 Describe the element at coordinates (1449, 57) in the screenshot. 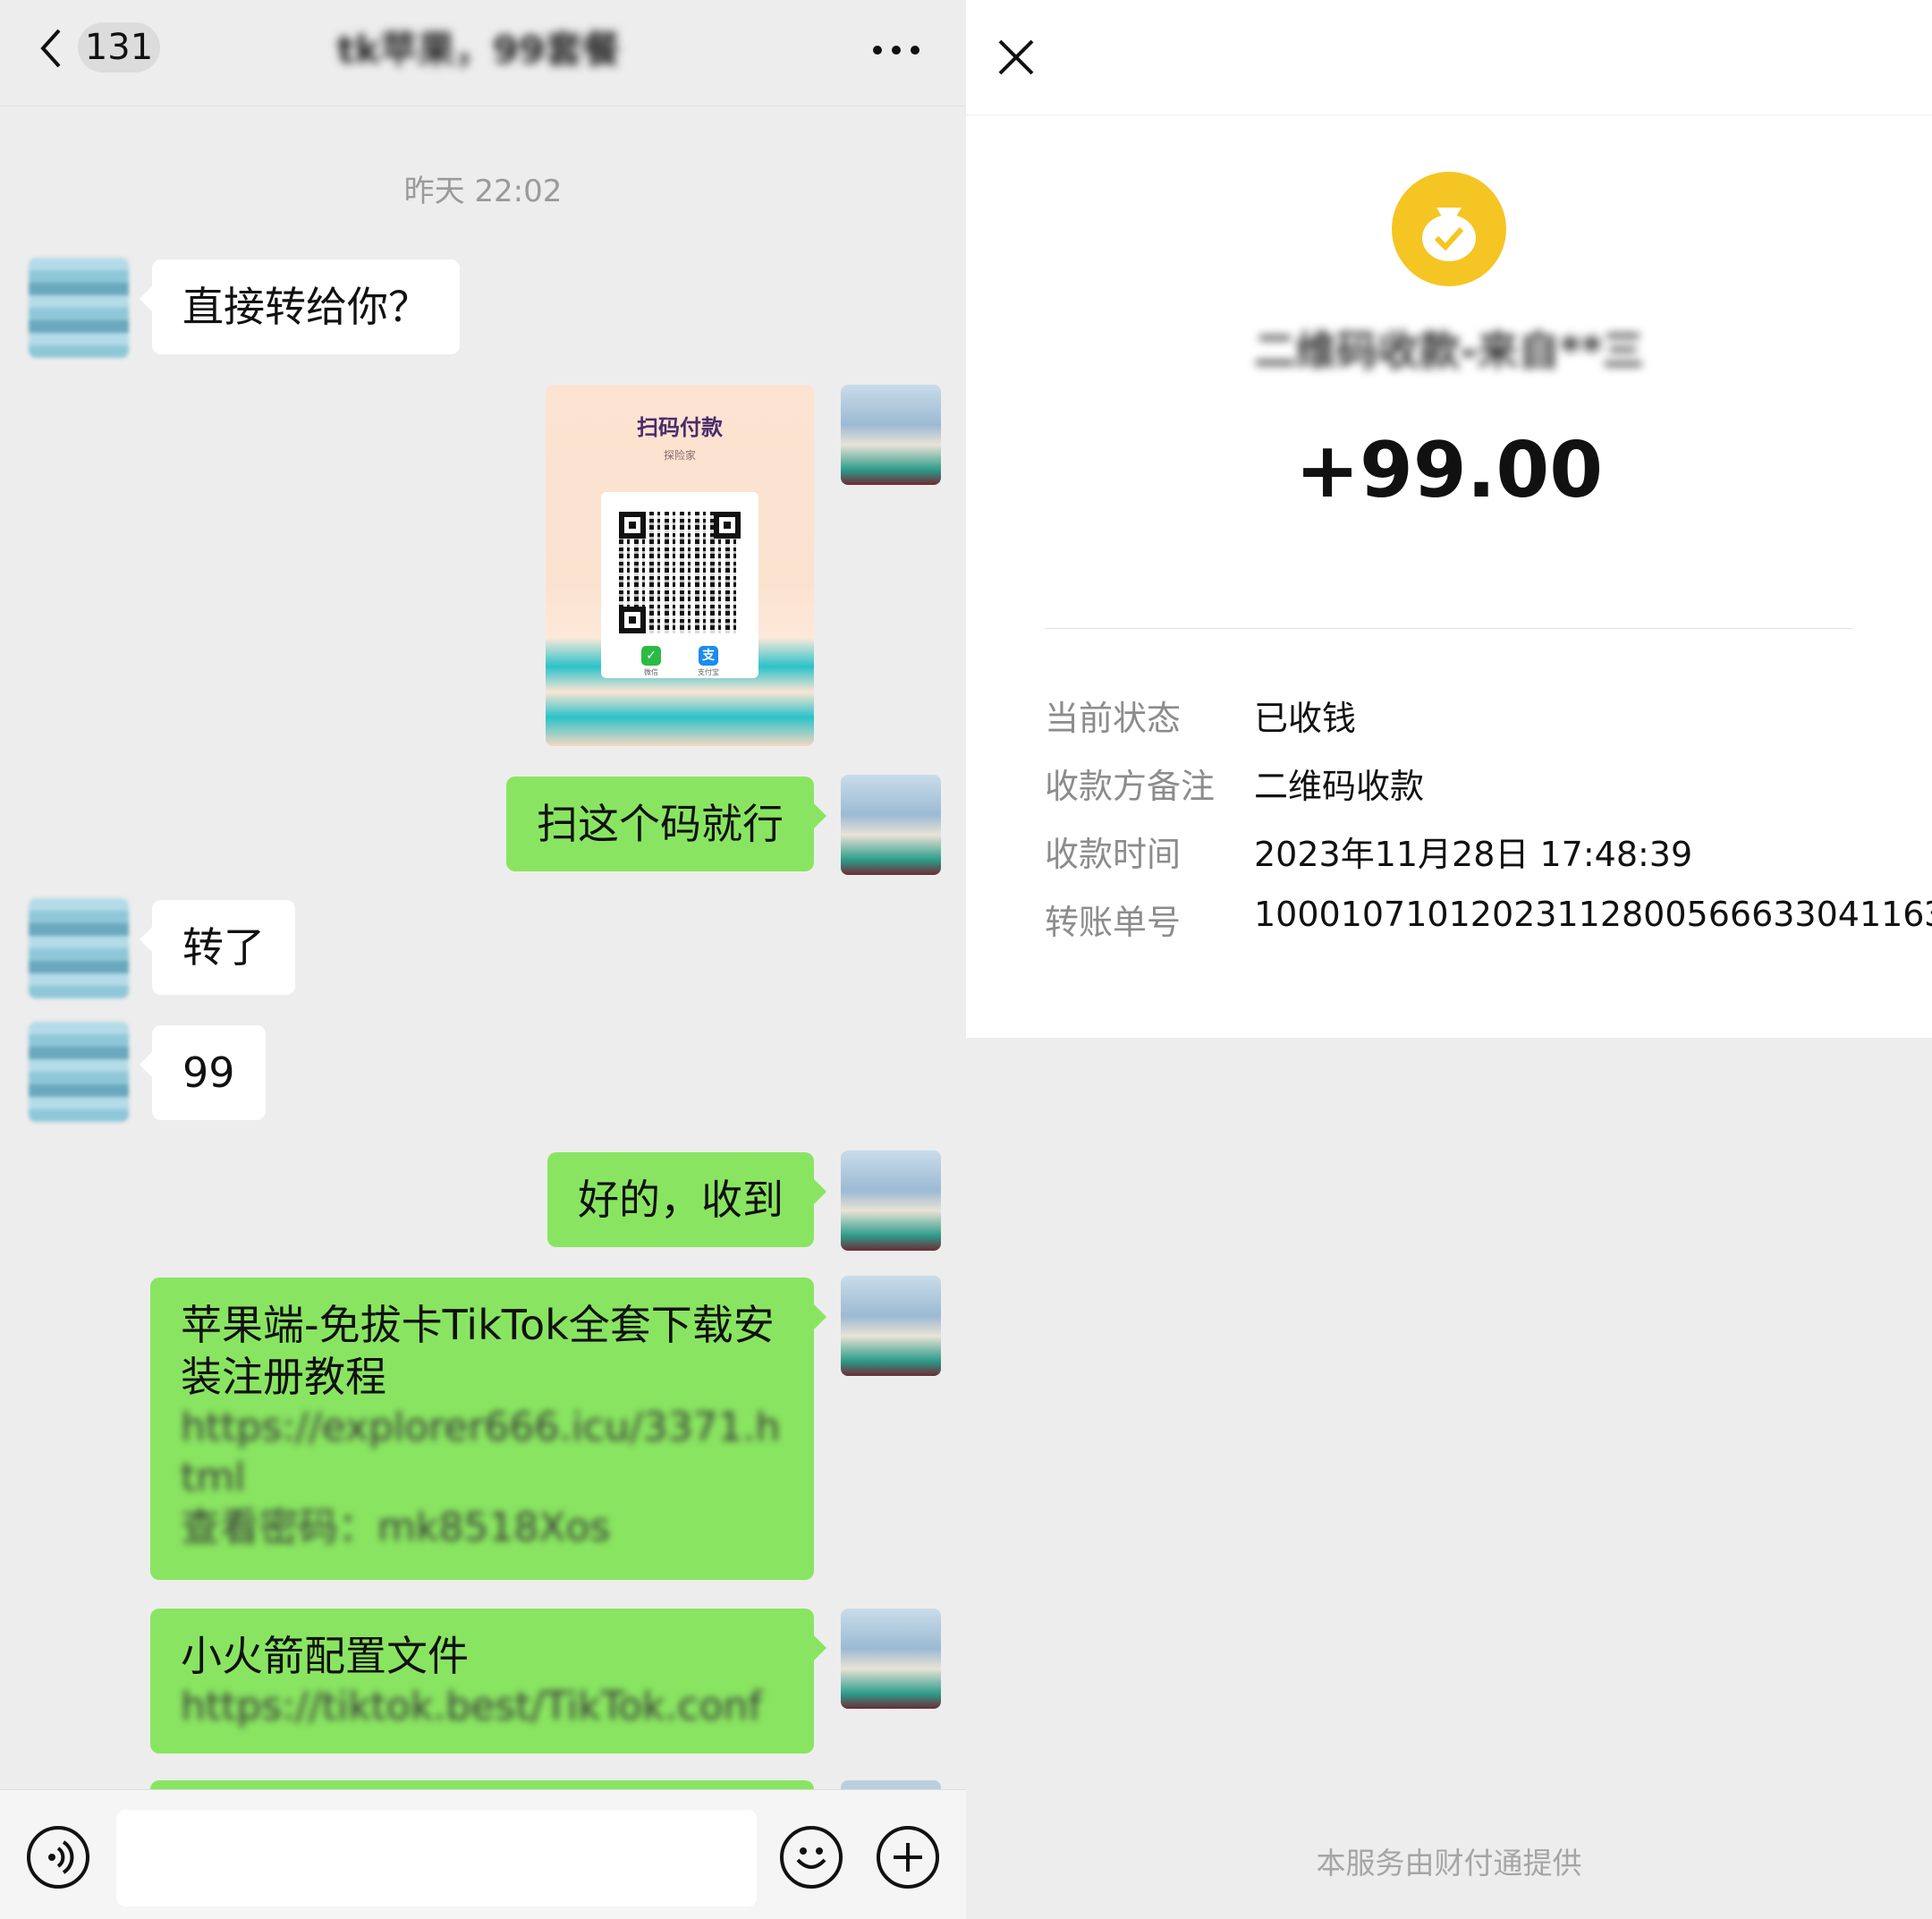

I see `detail-top-bar` at that location.